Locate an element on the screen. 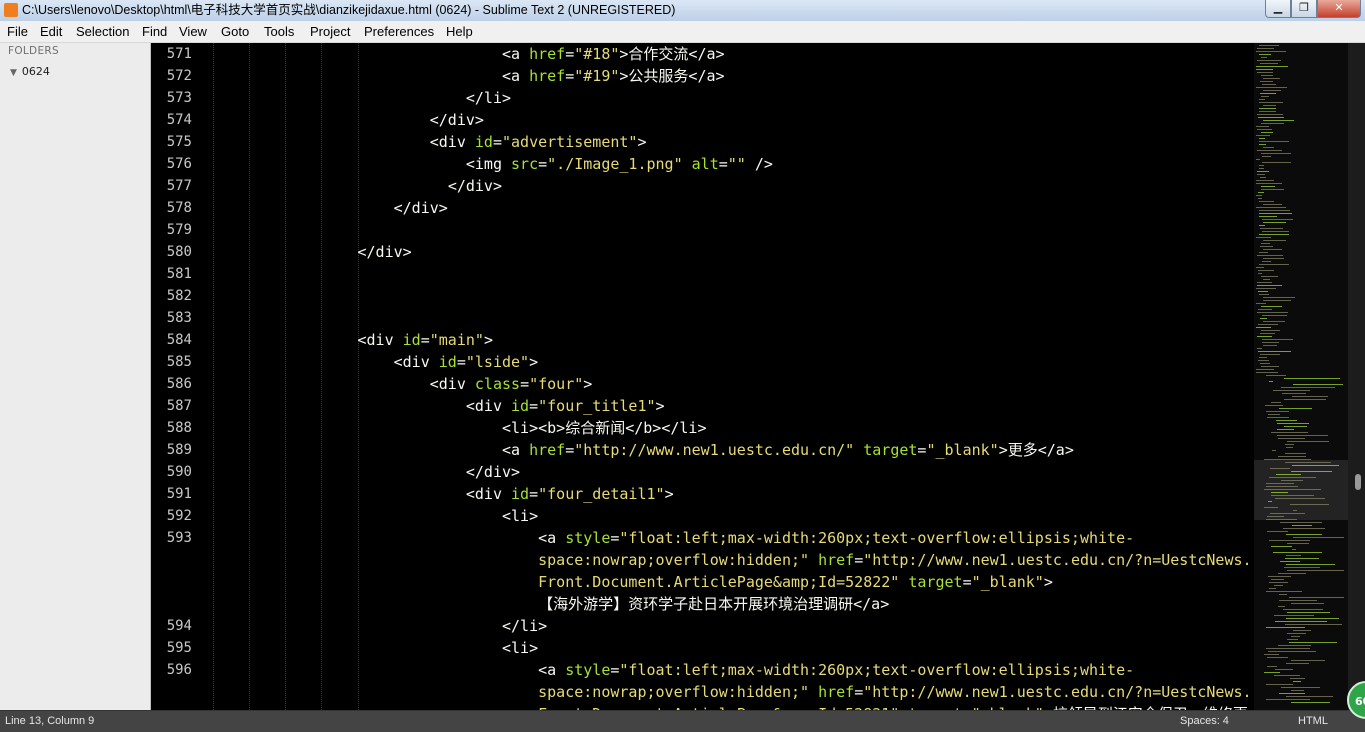  menu-find: Find is located at coordinates (154, 31).